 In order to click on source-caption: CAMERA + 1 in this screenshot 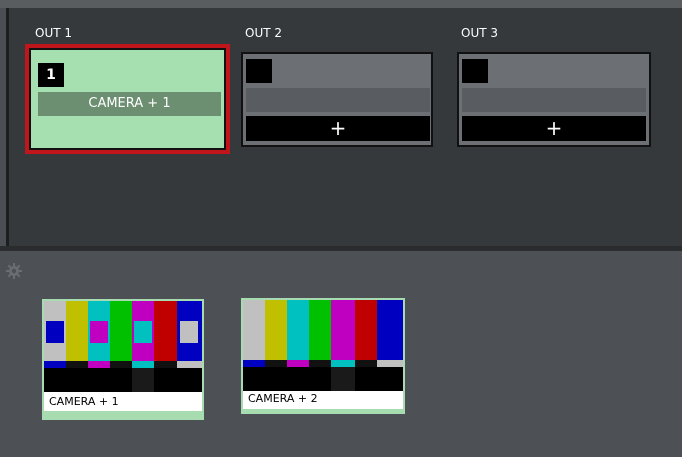, I will do `click(123, 401)`.